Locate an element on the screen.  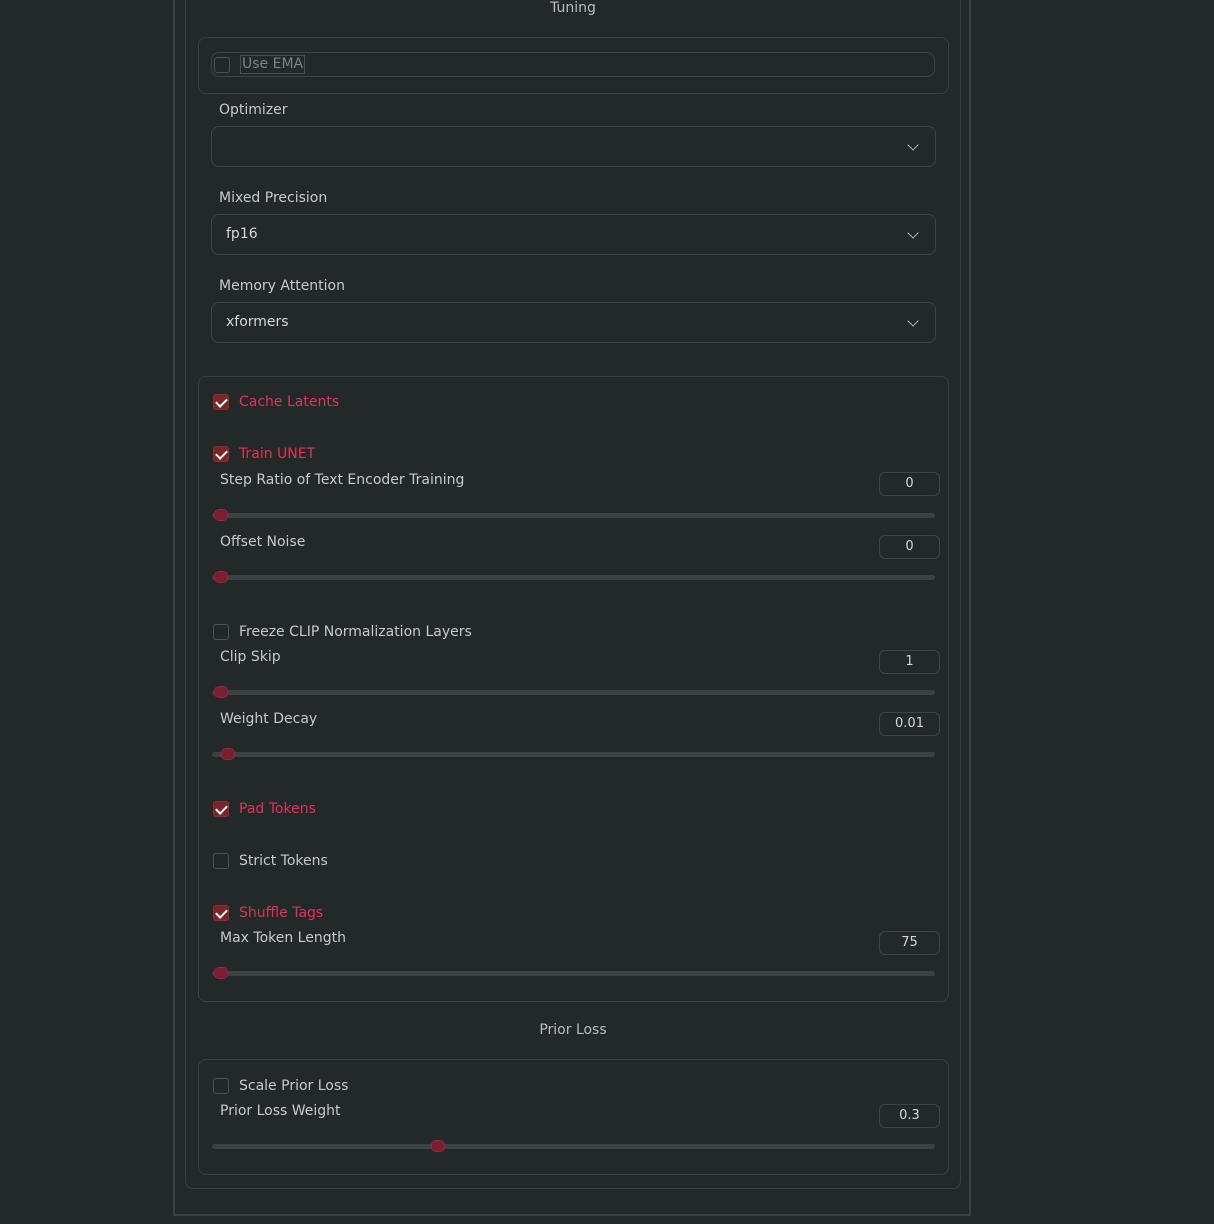
prior-loss-weight-input: 0.3 is located at coordinates (909, 1116).